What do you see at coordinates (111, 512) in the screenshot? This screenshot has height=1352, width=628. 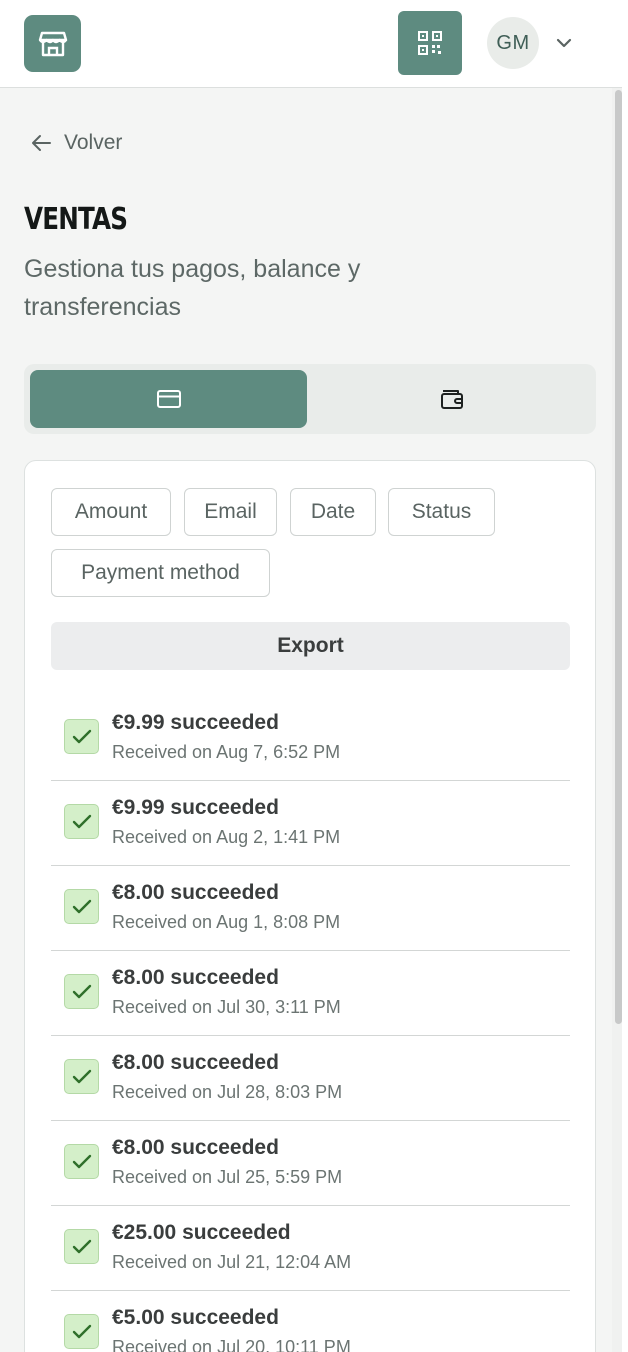 I see `filter-amount: Amount` at bounding box center [111, 512].